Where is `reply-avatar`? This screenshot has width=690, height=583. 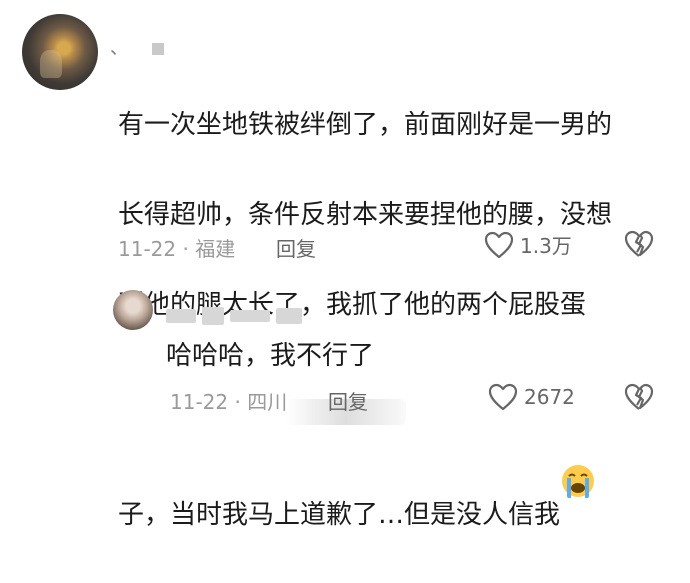
reply-avatar is located at coordinates (133, 310).